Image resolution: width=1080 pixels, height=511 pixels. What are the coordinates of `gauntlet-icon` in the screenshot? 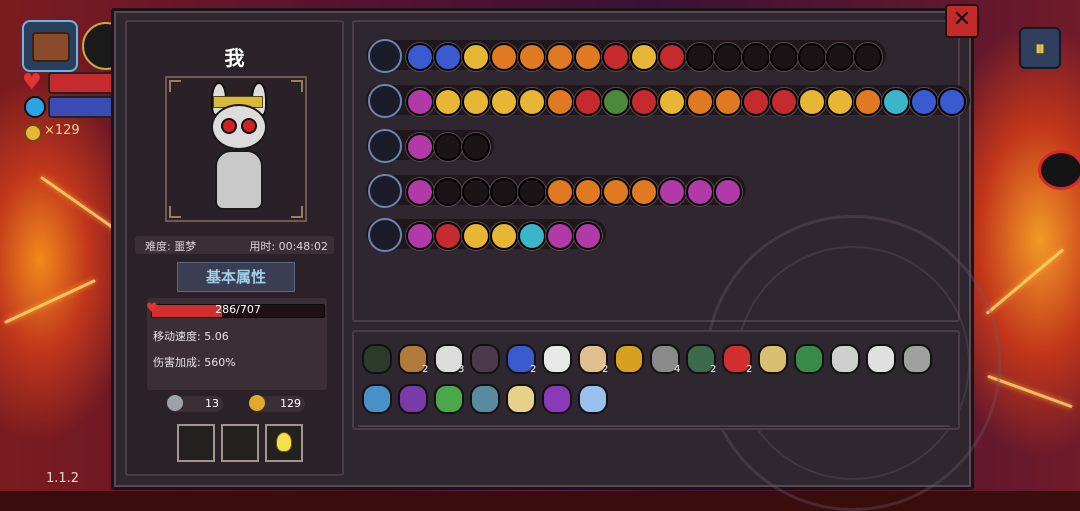 It's located at (629, 359).